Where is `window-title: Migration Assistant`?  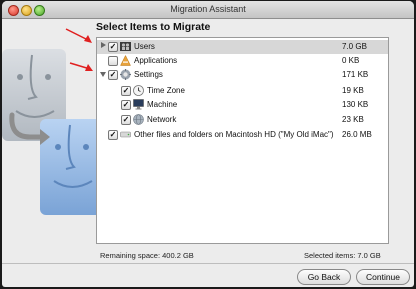 window-title: Migration Assistant is located at coordinates (208, 9).